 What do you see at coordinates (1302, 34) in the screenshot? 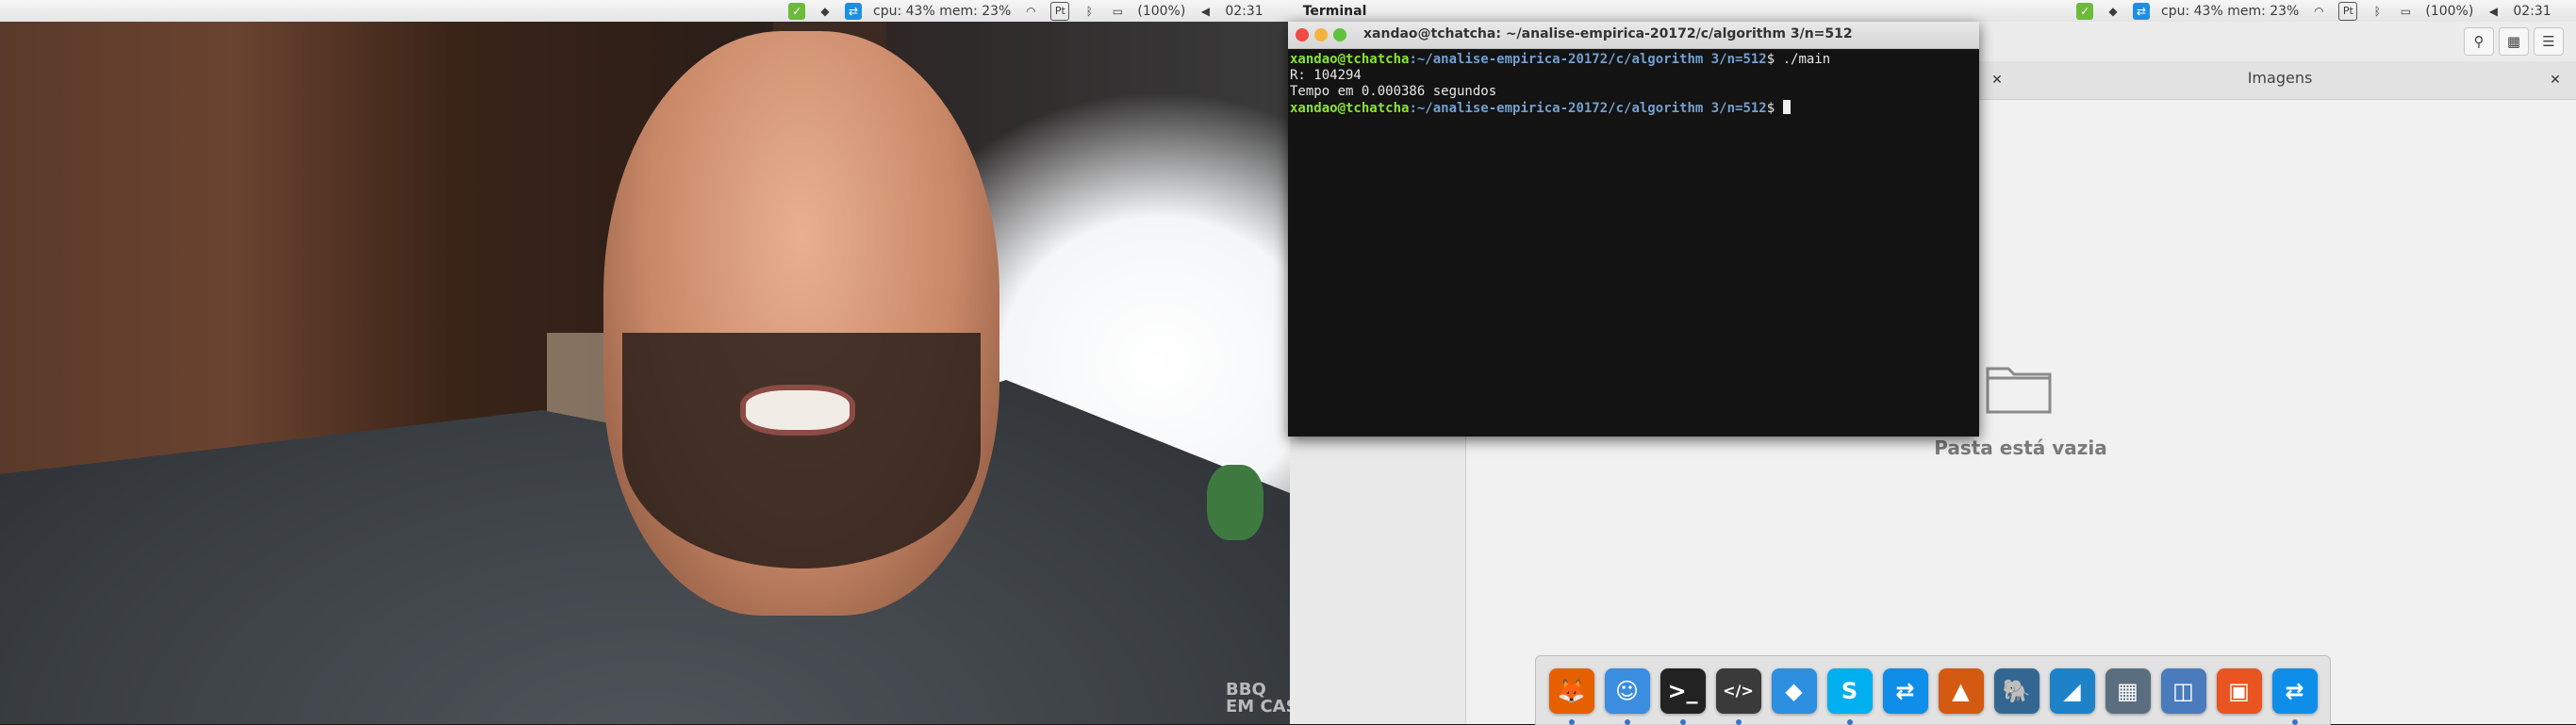
I see `close-window-icon` at bounding box center [1302, 34].